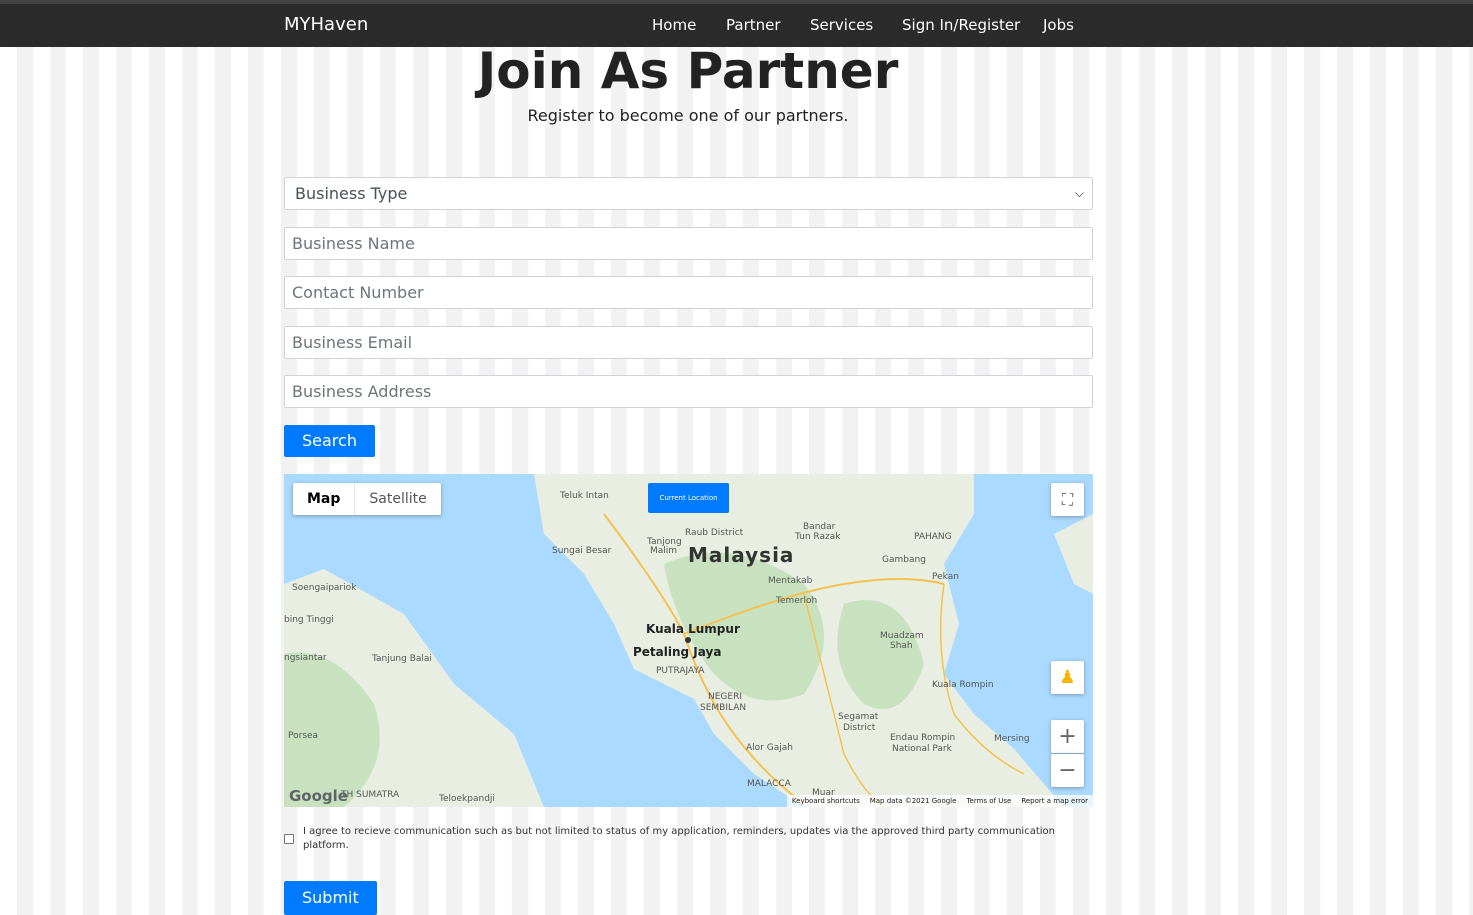  What do you see at coordinates (664, 551) in the screenshot?
I see `map-label-malim: Malim` at bounding box center [664, 551].